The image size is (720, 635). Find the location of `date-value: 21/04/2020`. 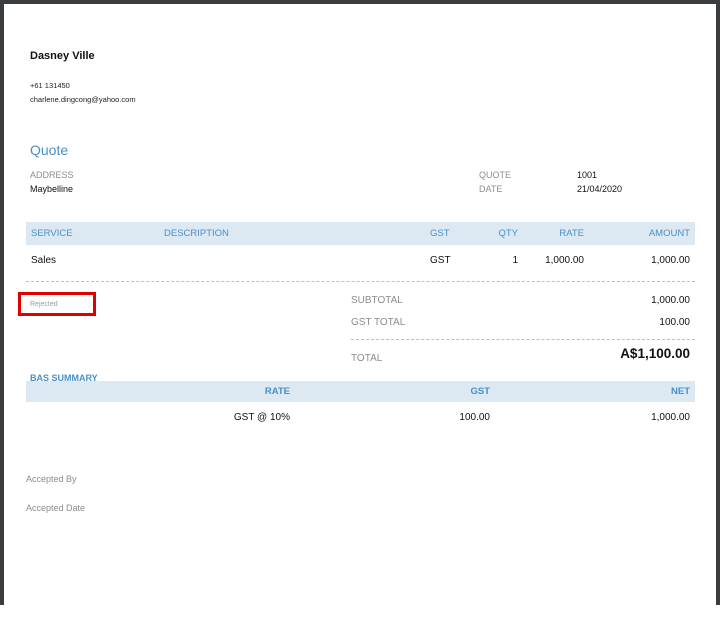

date-value: 21/04/2020 is located at coordinates (600, 189).